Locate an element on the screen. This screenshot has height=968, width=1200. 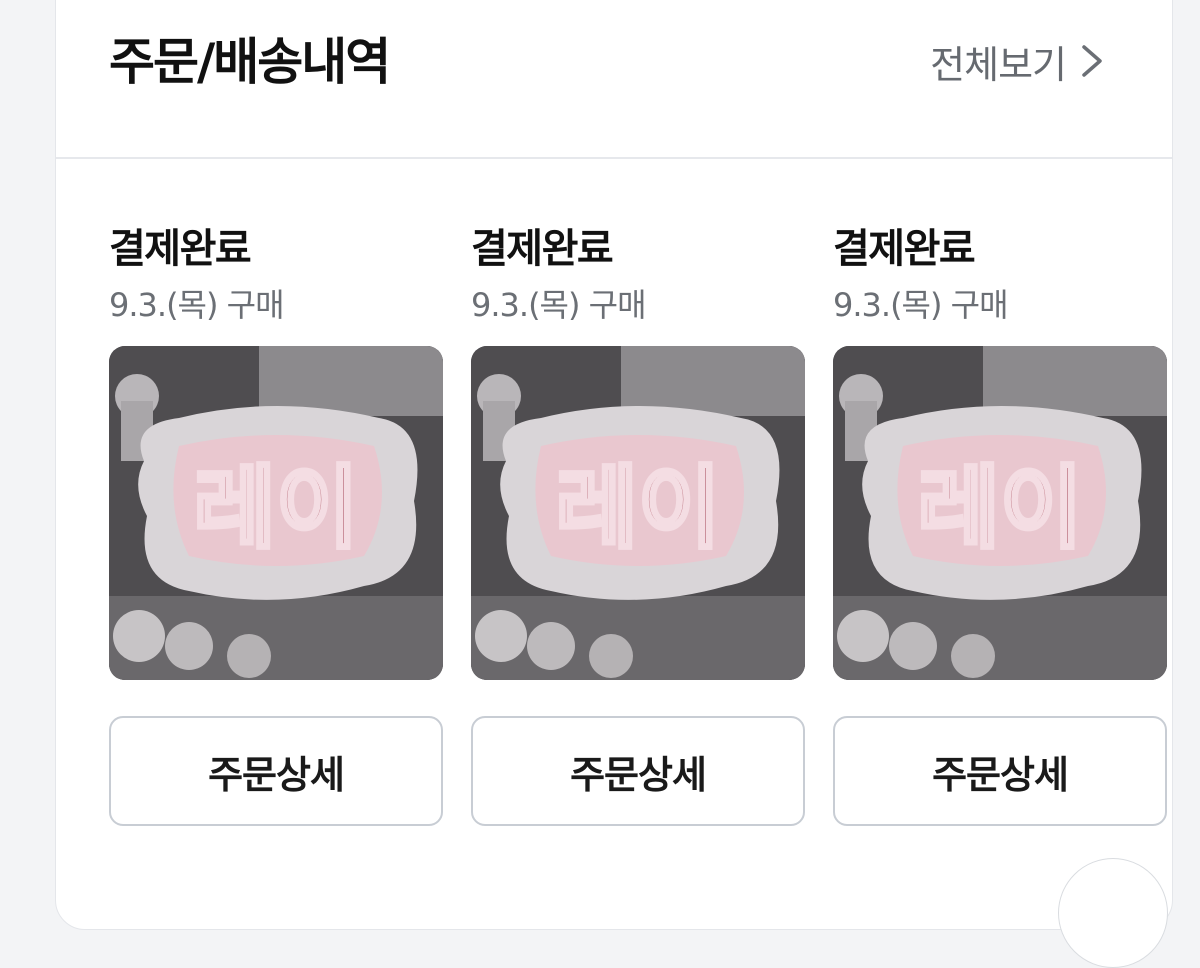
floating-action-button is located at coordinates (1113, 913).